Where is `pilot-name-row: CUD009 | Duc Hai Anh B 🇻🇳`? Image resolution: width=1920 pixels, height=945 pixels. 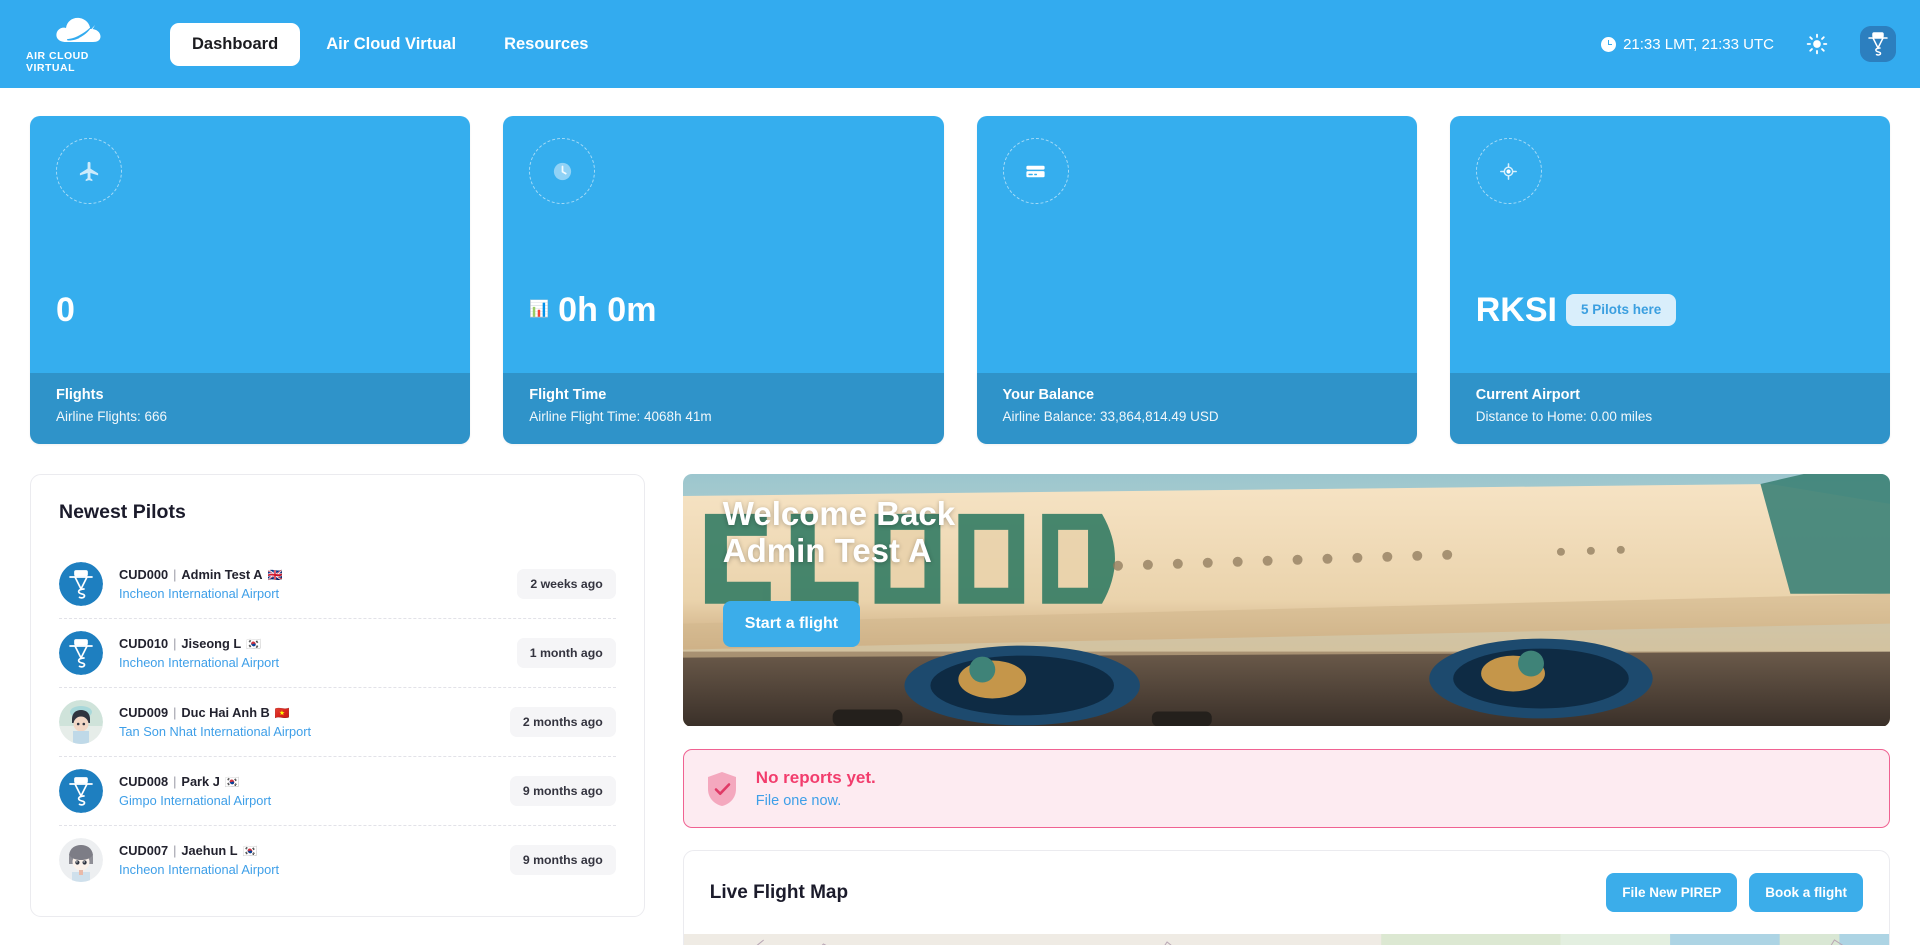
pilot-name-row: CUD009 | Duc Hai Anh B 🇻🇳 is located at coordinates (306, 712).